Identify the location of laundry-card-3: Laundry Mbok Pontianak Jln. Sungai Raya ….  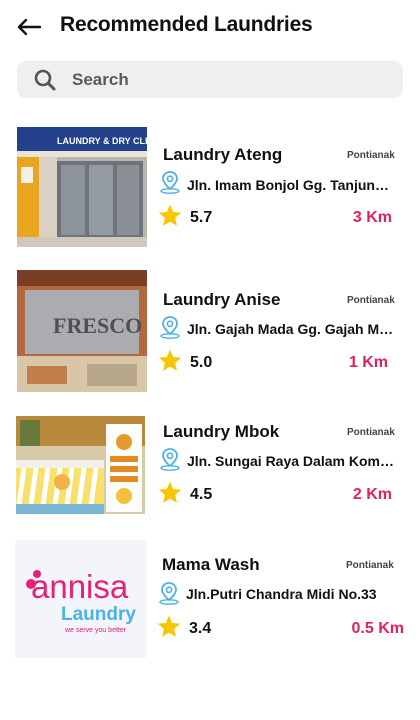
(210, 465).